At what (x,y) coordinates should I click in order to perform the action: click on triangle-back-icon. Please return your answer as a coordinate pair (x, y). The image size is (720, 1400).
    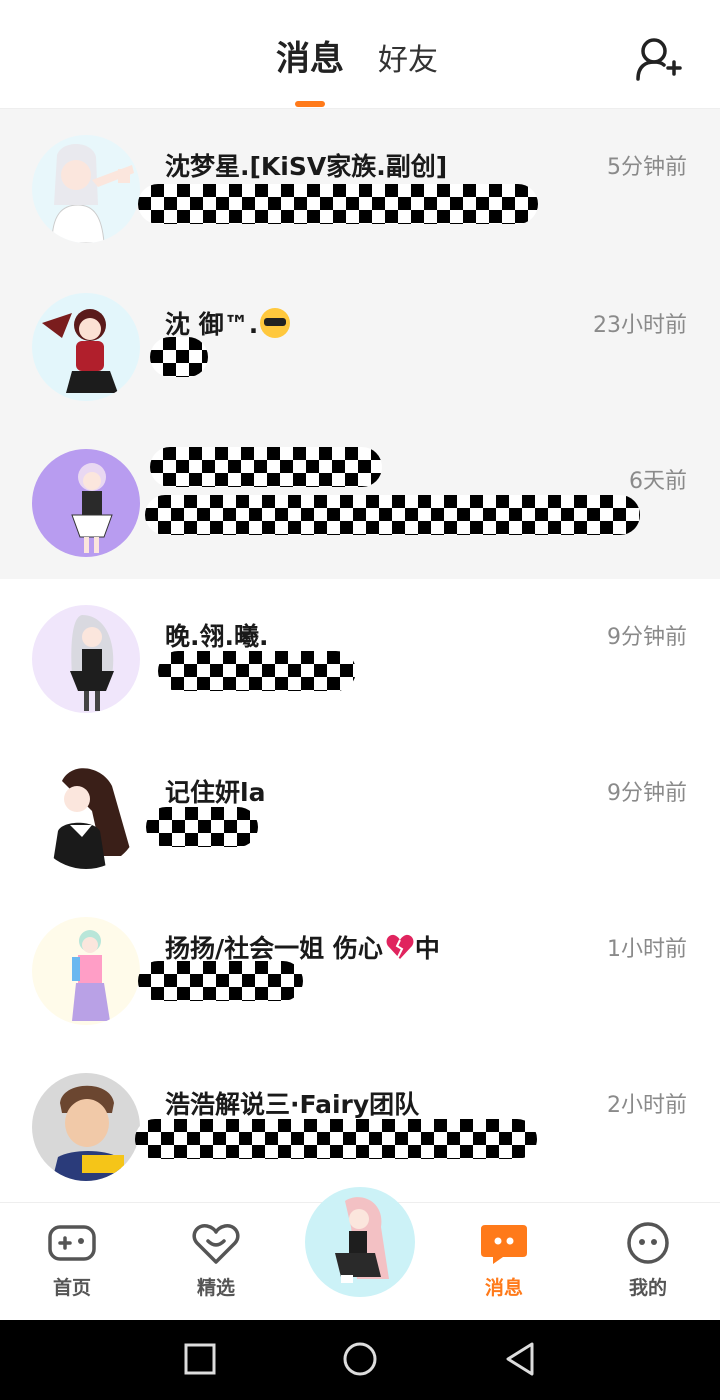
    Looking at the image, I should click on (520, 1359).